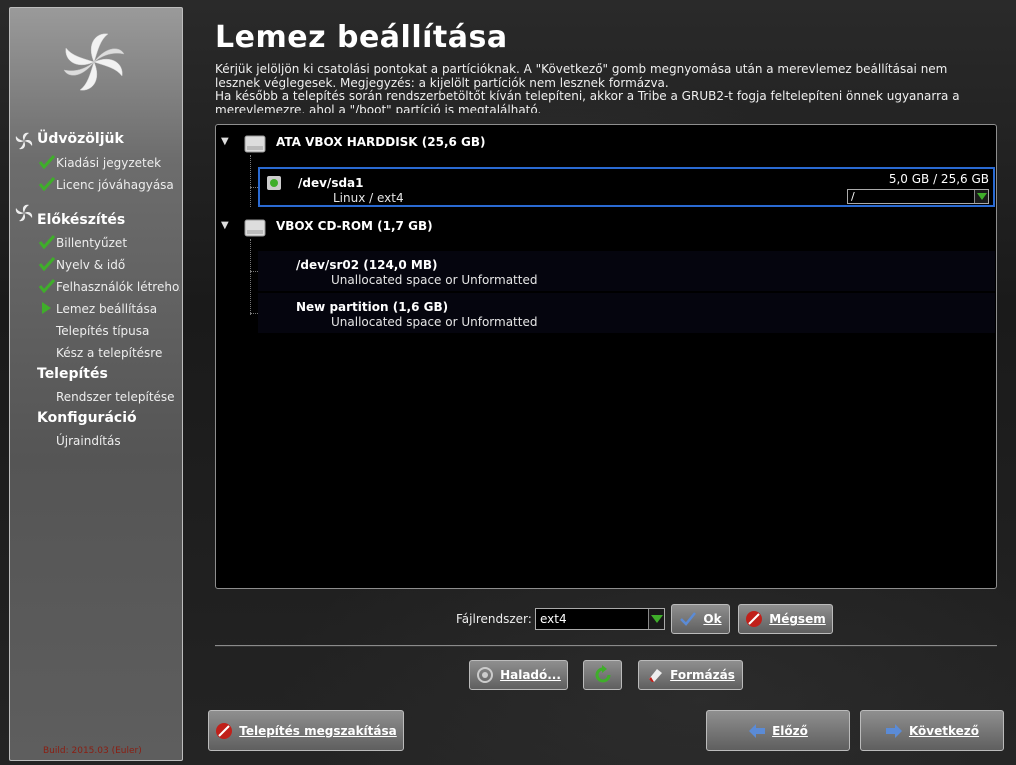  Describe the element at coordinates (372, 307) in the screenshot. I see `partition-name: New partition (1,6 GB)` at that location.